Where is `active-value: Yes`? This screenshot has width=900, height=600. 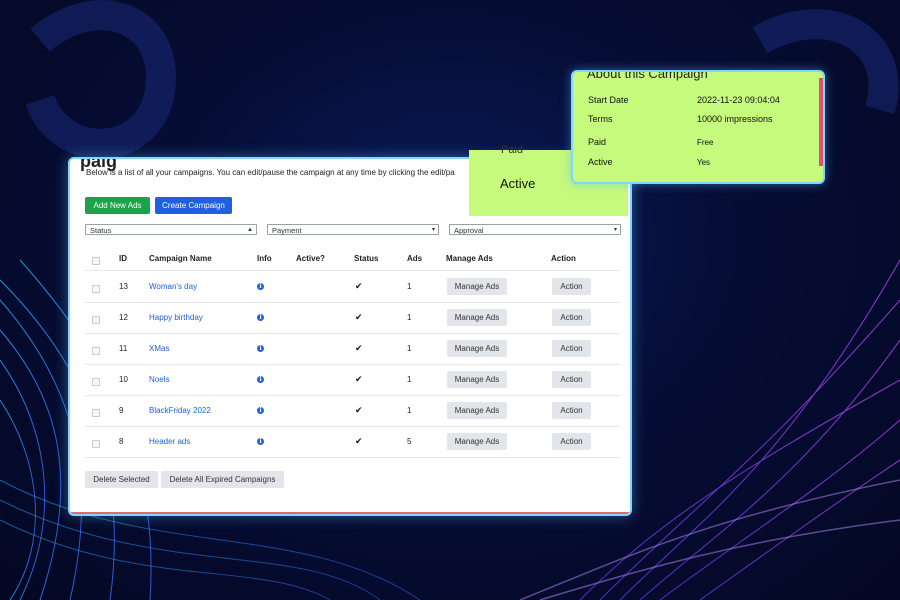 active-value: Yes is located at coordinates (704, 162).